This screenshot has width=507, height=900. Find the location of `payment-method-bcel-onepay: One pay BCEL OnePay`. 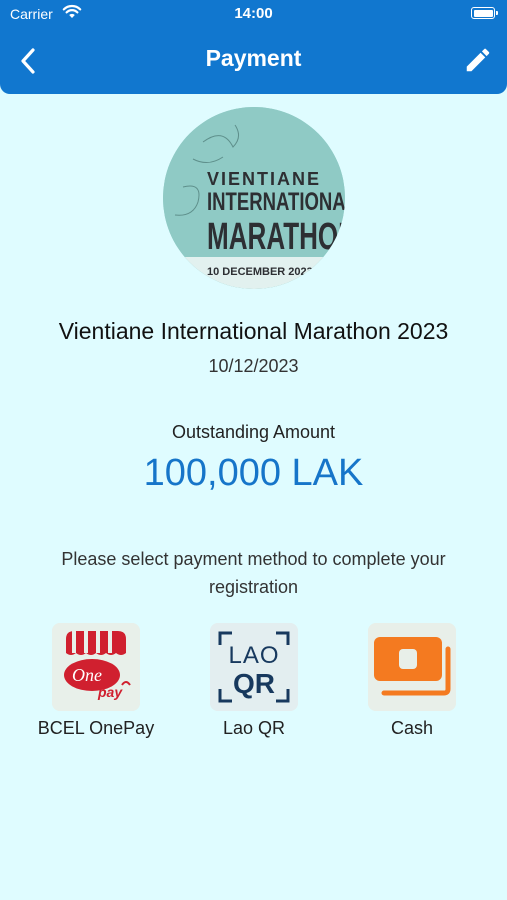

payment-method-bcel-onepay: One pay BCEL OnePay is located at coordinates (96, 683).